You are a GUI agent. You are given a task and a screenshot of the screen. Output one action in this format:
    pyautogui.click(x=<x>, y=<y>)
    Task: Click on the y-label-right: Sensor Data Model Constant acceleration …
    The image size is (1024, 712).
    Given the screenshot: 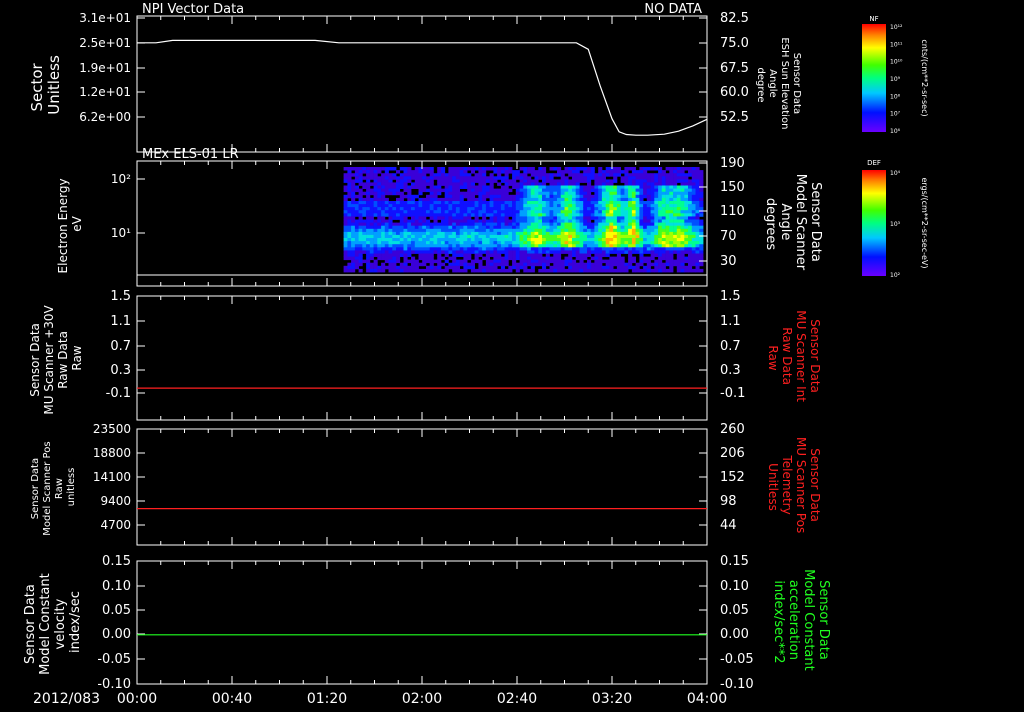 What is the action you would take?
    pyautogui.click(x=801, y=622)
    